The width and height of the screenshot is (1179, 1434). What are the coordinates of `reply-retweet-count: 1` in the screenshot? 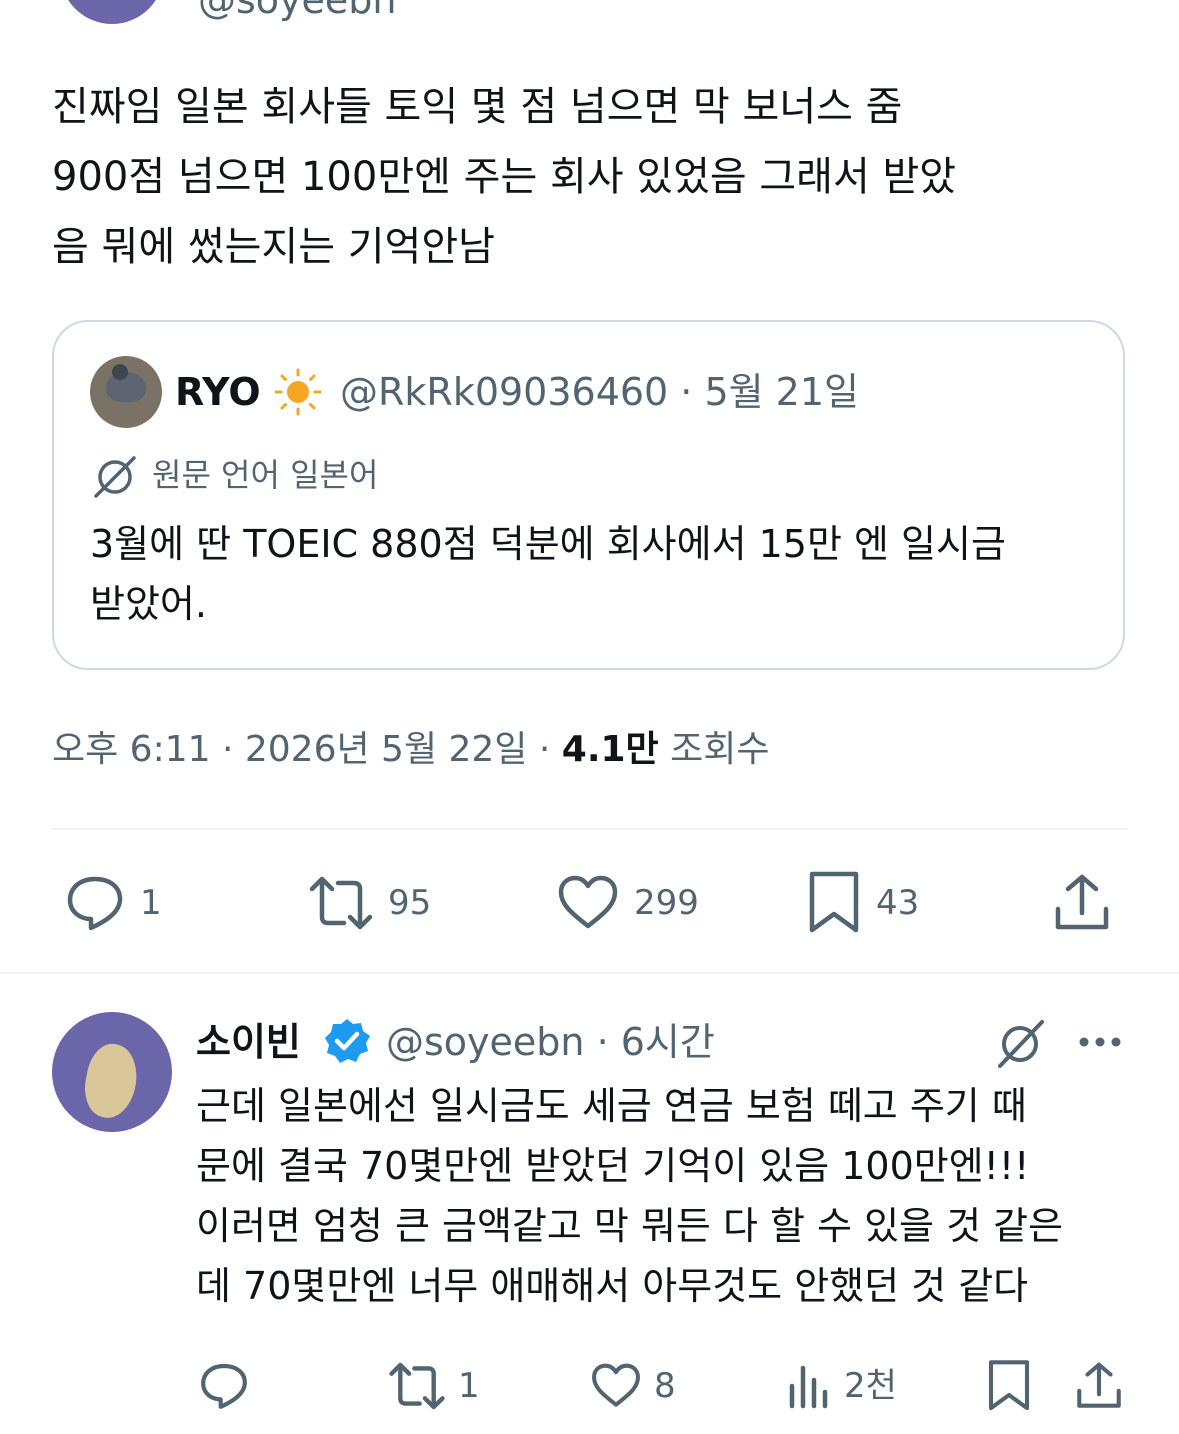 It's located at (469, 1386).